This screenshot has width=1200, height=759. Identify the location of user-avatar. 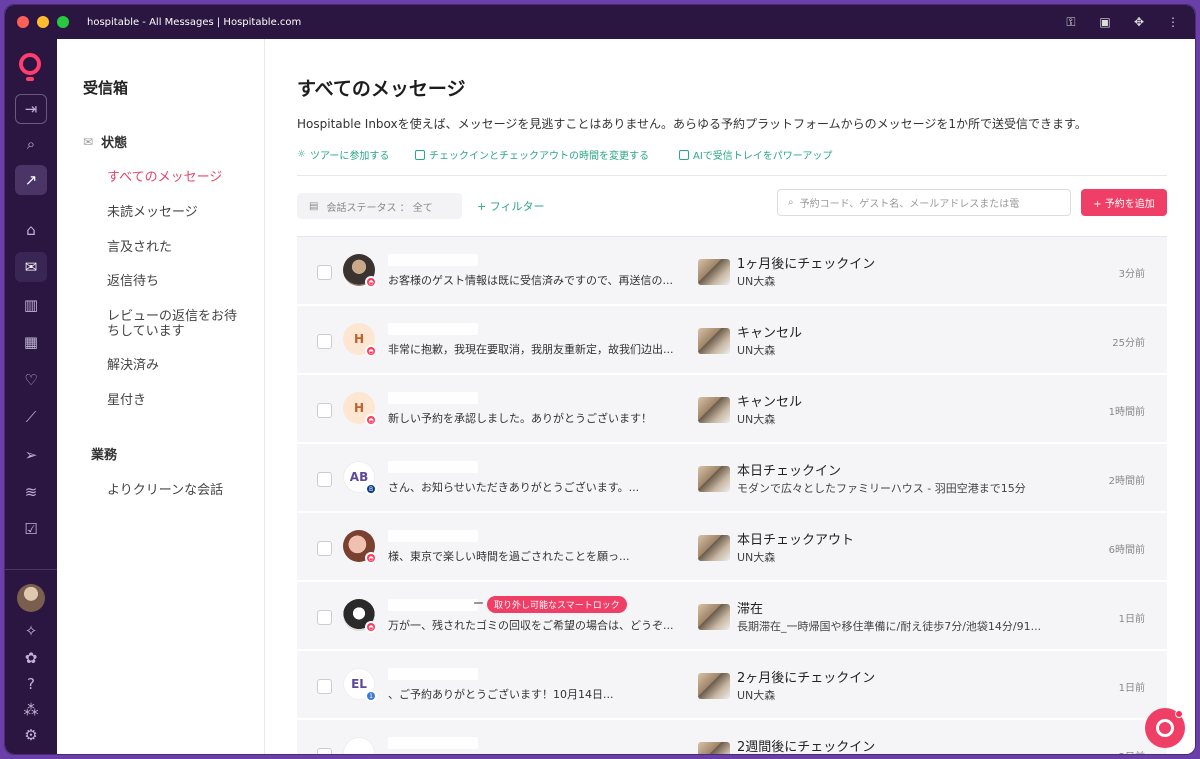
(31, 598).